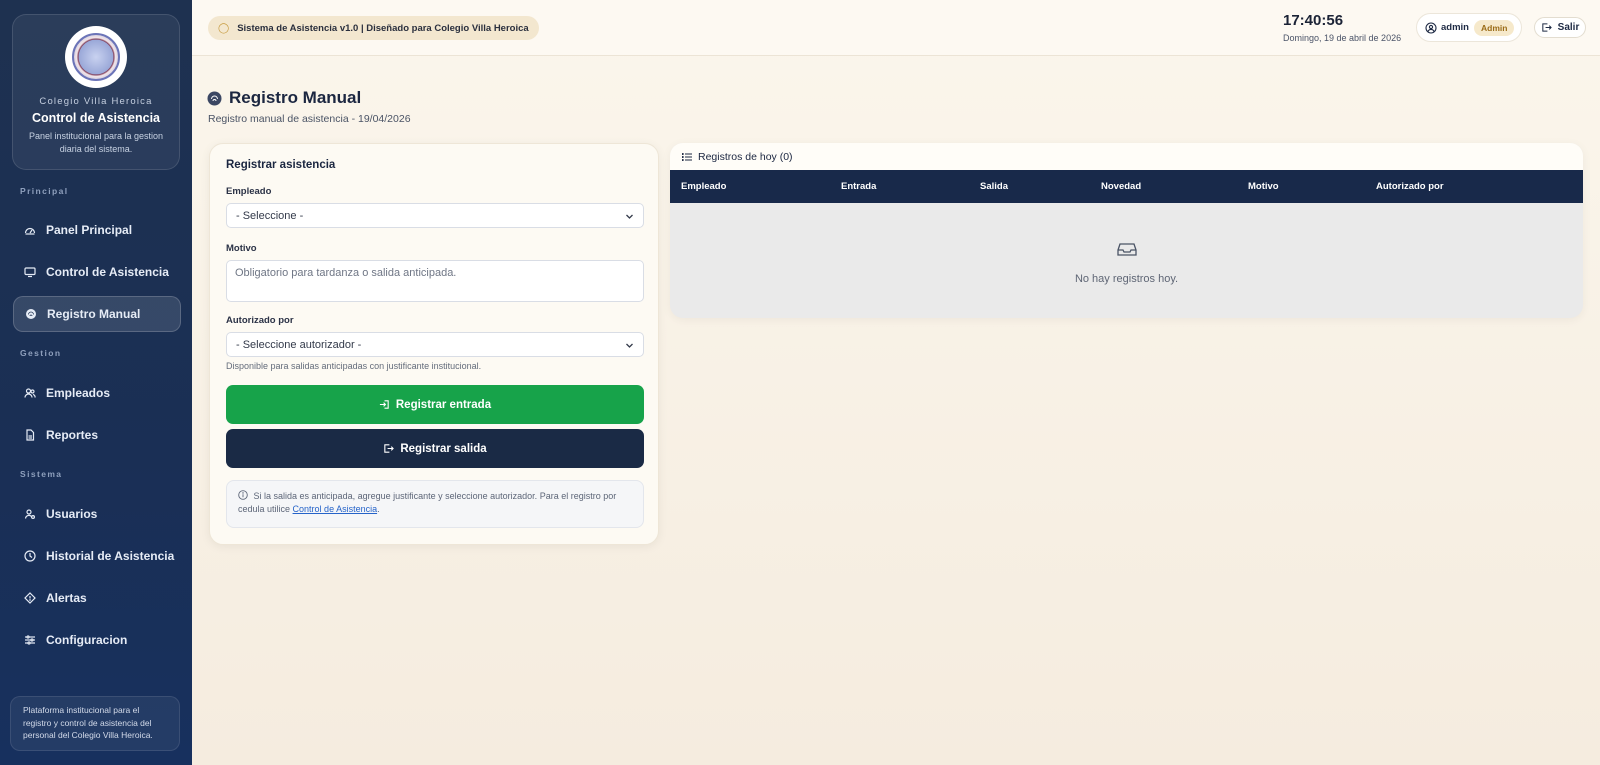  What do you see at coordinates (435, 215) in the screenshot?
I see `employee-select: - Seleccione -` at bounding box center [435, 215].